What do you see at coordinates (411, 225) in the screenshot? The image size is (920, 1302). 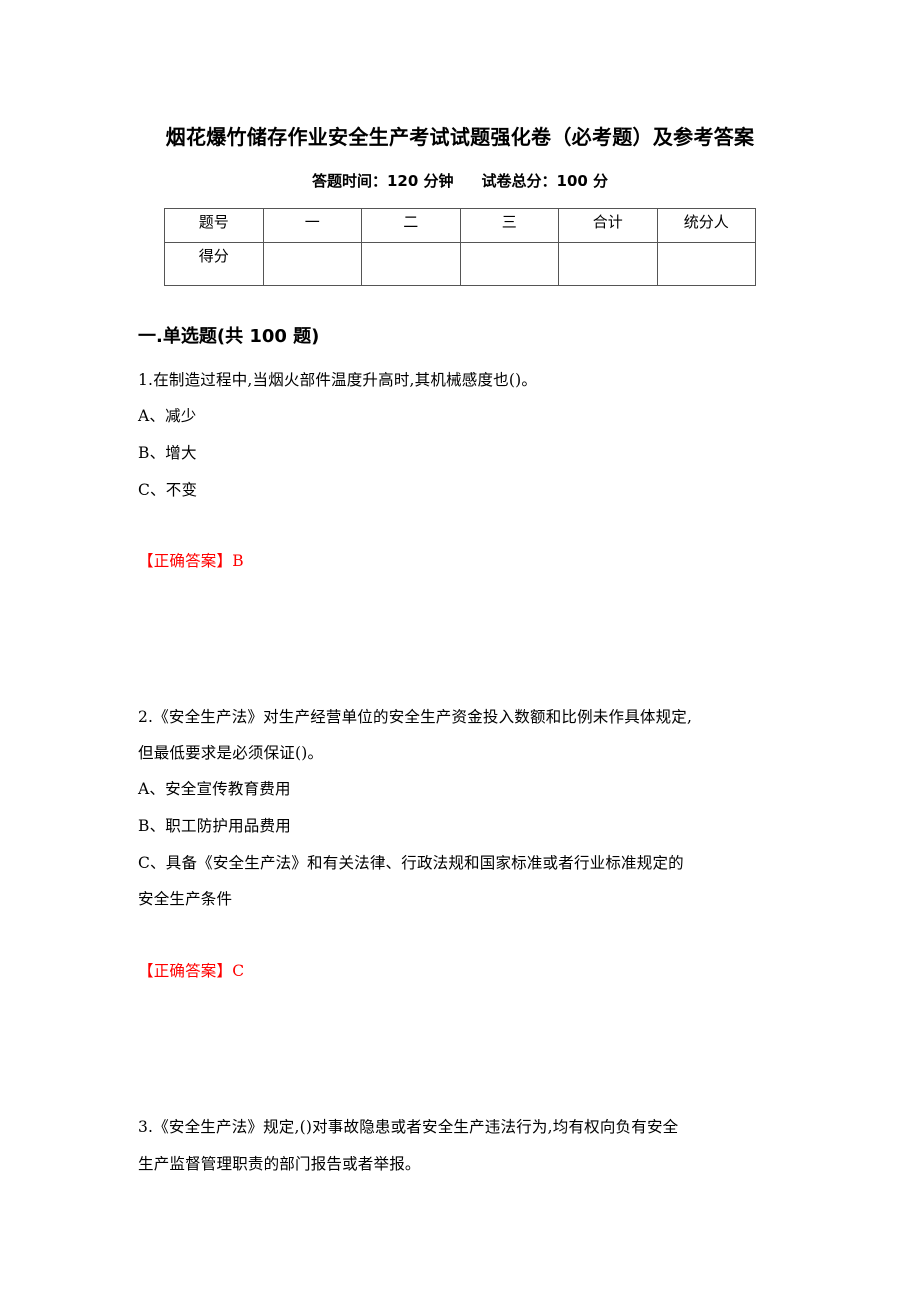 I see `score-table-header-cell: 二` at bounding box center [411, 225].